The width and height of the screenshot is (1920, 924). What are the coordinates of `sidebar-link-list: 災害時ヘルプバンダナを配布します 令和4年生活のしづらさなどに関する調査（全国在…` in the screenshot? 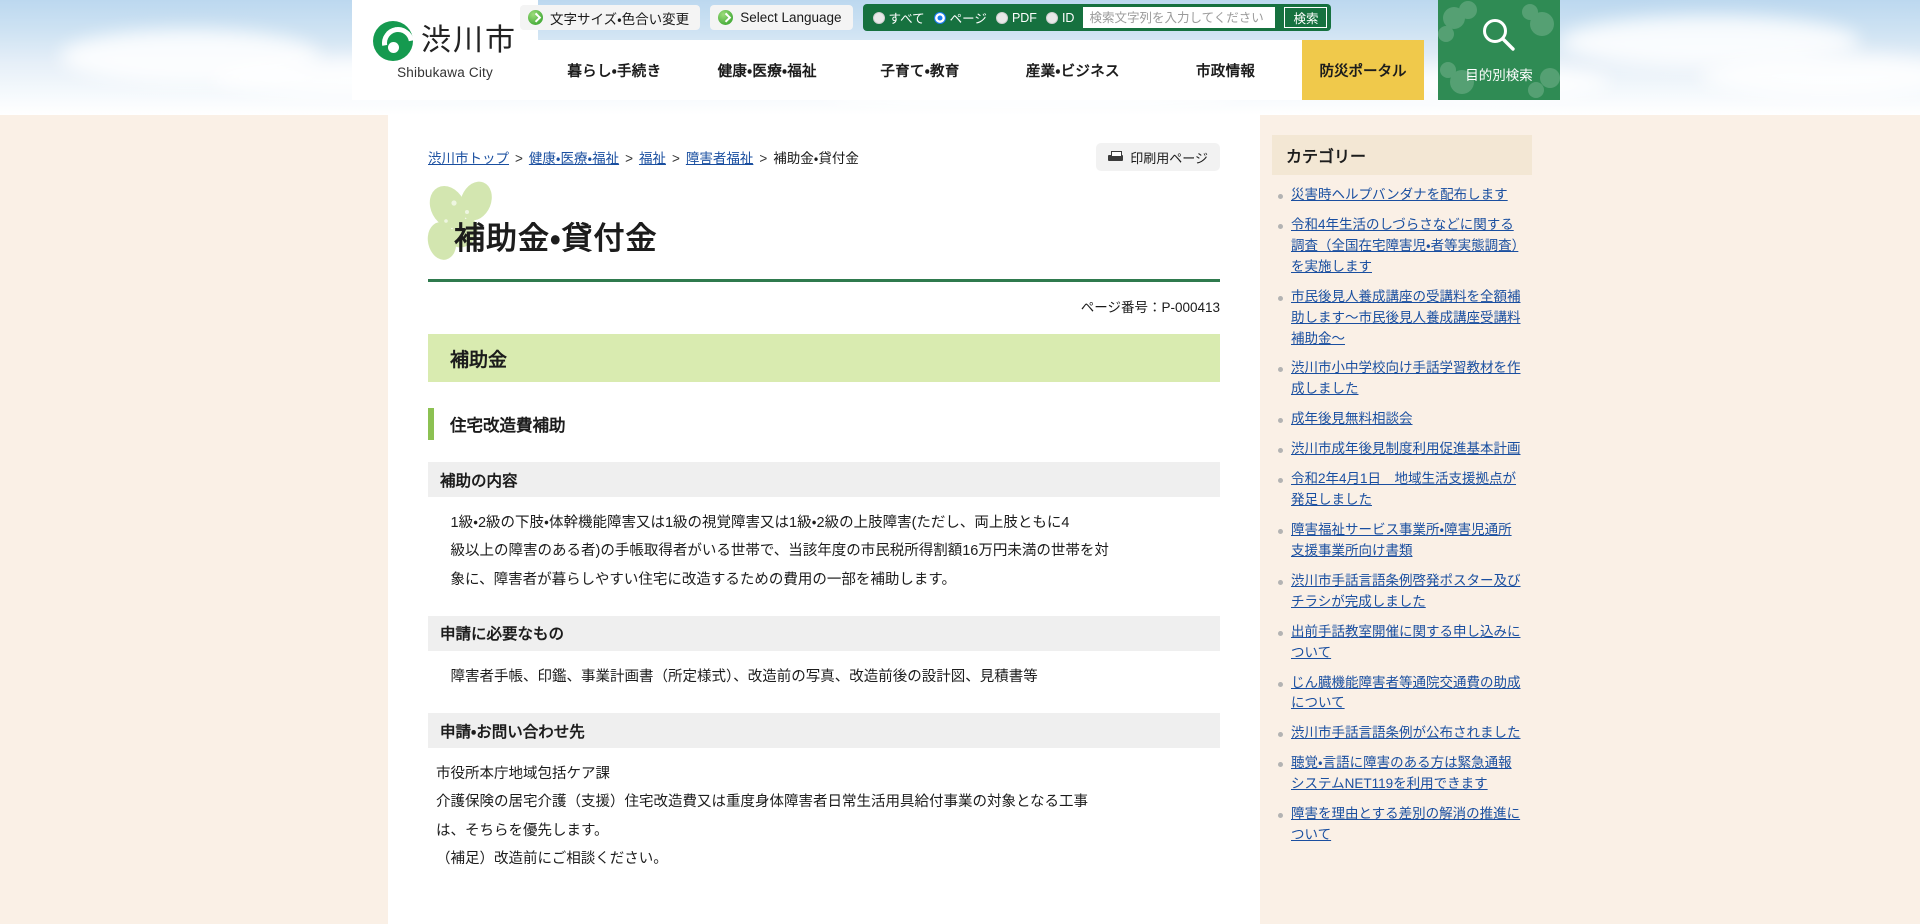 It's located at (1402, 510).